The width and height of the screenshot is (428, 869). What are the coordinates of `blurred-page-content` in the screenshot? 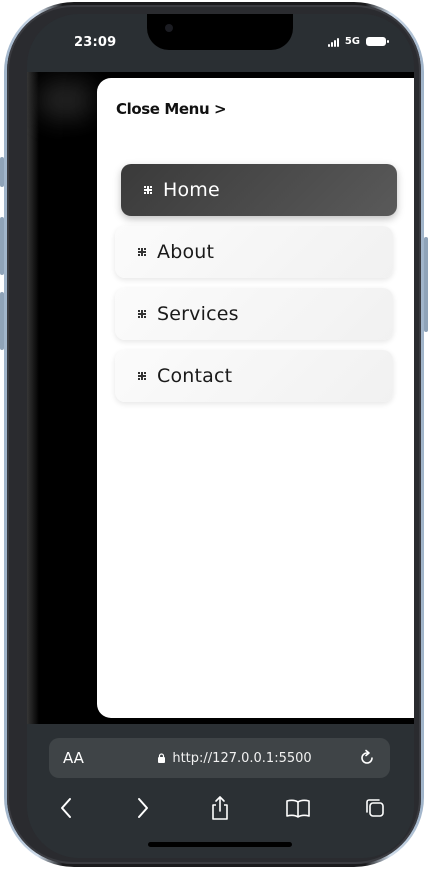 It's located at (67, 100).